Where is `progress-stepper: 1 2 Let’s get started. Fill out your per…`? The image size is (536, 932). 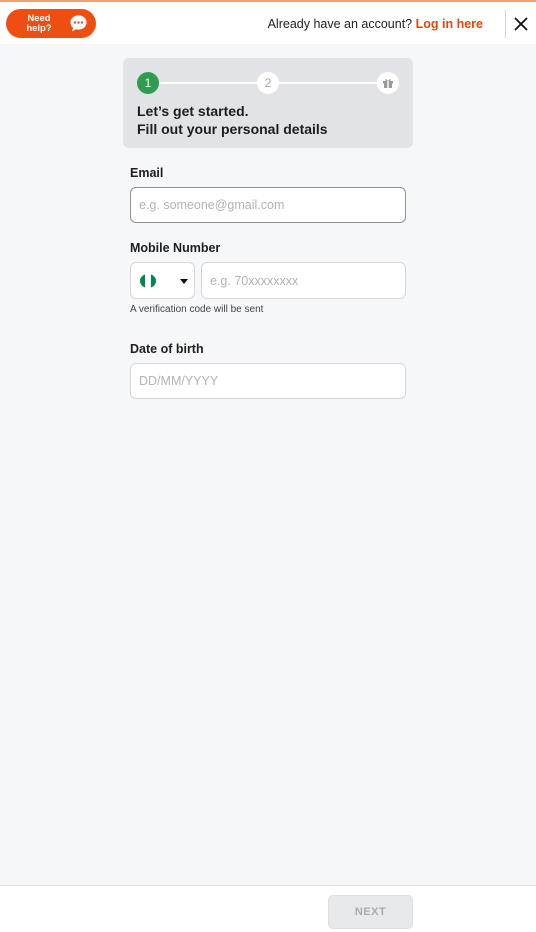 progress-stepper: 1 2 Let’s get started. Fill out your per… is located at coordinates (268, 103).